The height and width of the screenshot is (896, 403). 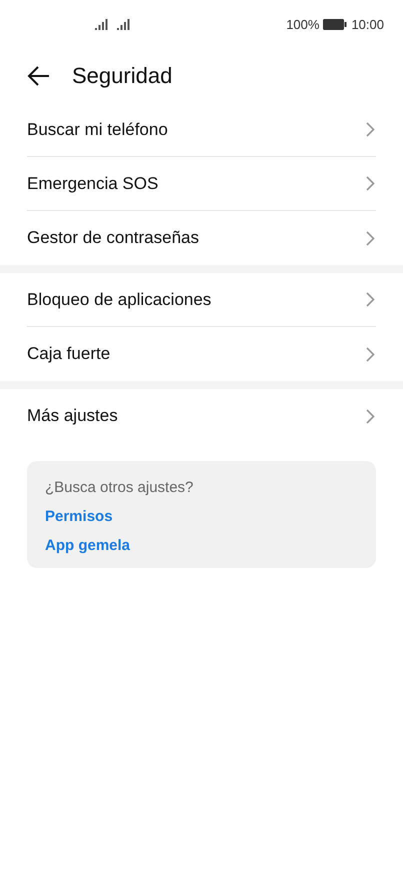 I want to click on battery-icon, so click(x=335, y=24).